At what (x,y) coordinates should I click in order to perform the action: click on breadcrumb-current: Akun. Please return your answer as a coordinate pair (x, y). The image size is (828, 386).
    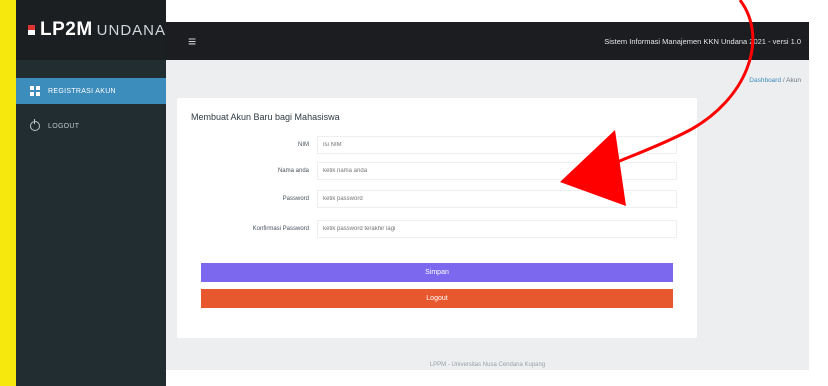
    Looking at the image, I should click on (793, 80).